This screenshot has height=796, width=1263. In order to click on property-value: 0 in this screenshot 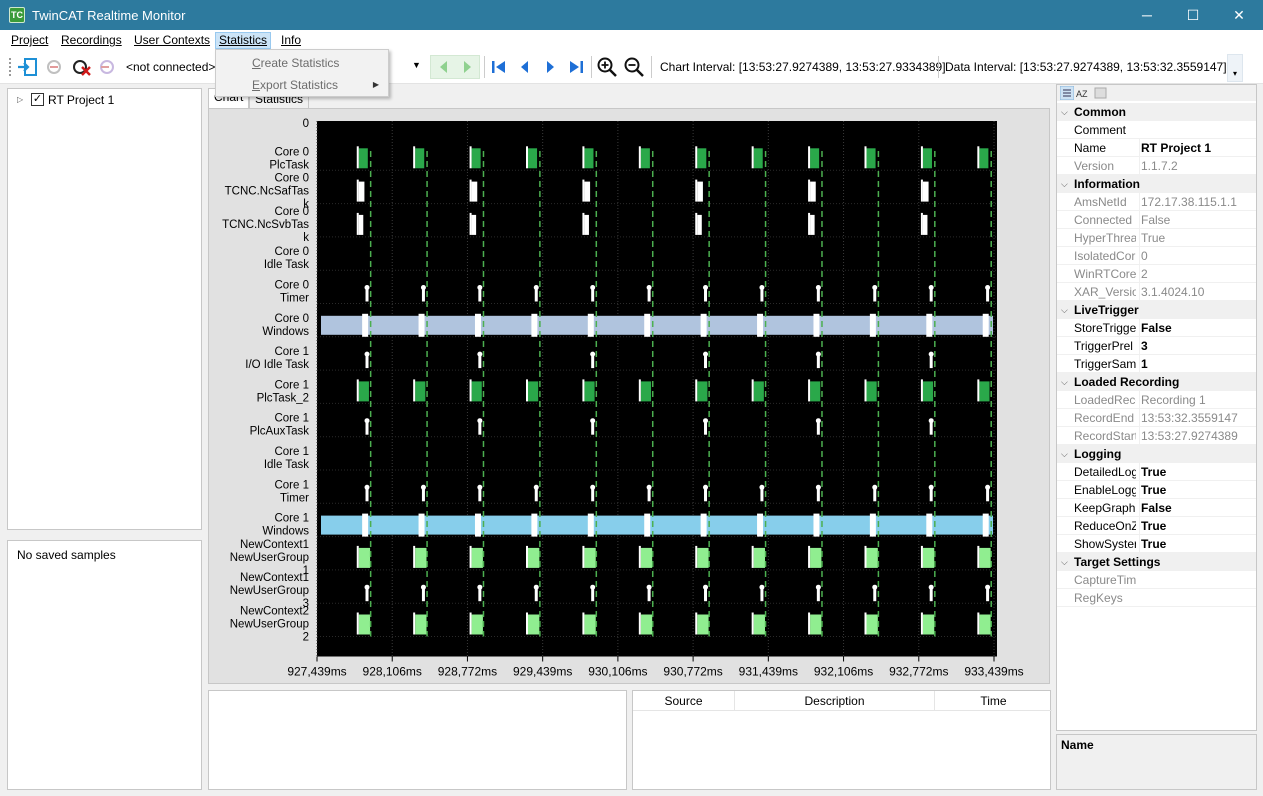, I will do `click(1197, 256)`.